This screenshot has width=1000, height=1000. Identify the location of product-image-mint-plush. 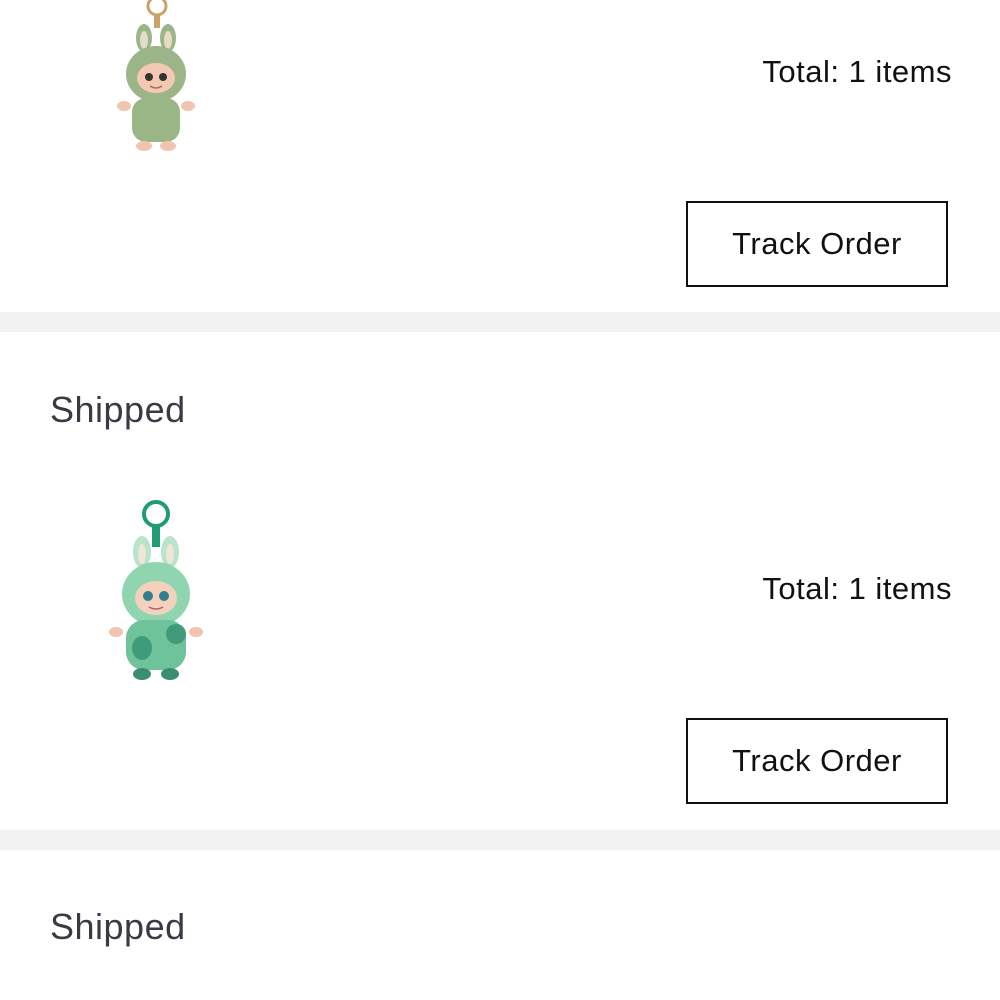
(156, 591).